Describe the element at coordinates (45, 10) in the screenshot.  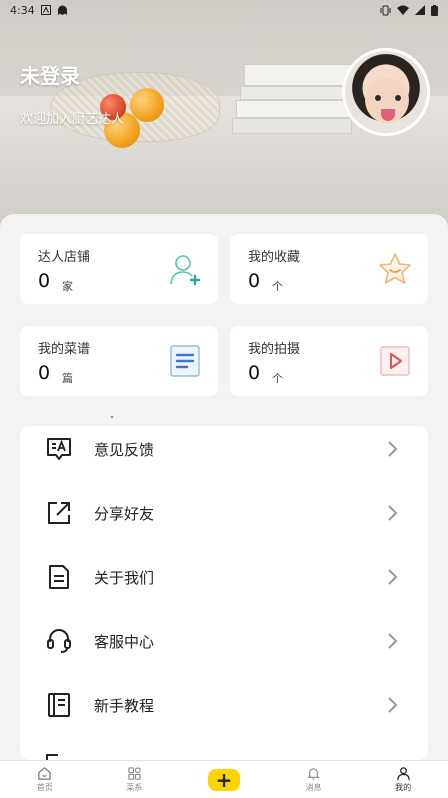
I see `notification-a-icon` at that location.